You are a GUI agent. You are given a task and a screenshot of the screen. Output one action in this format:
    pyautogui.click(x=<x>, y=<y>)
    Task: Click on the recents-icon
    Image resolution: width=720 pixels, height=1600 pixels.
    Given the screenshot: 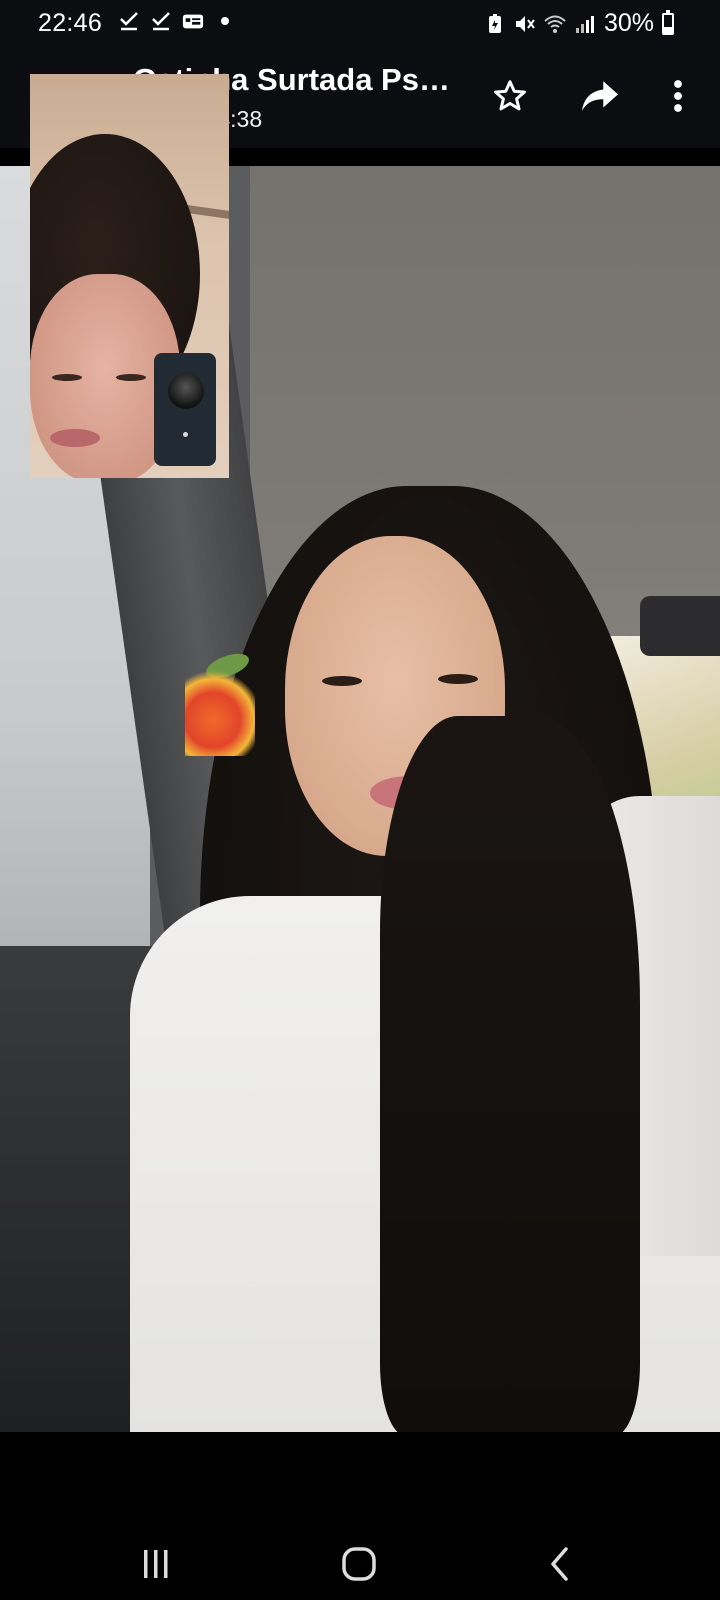 What is the action you would take?
    pyautogui.click(x=156, y=1564)
    